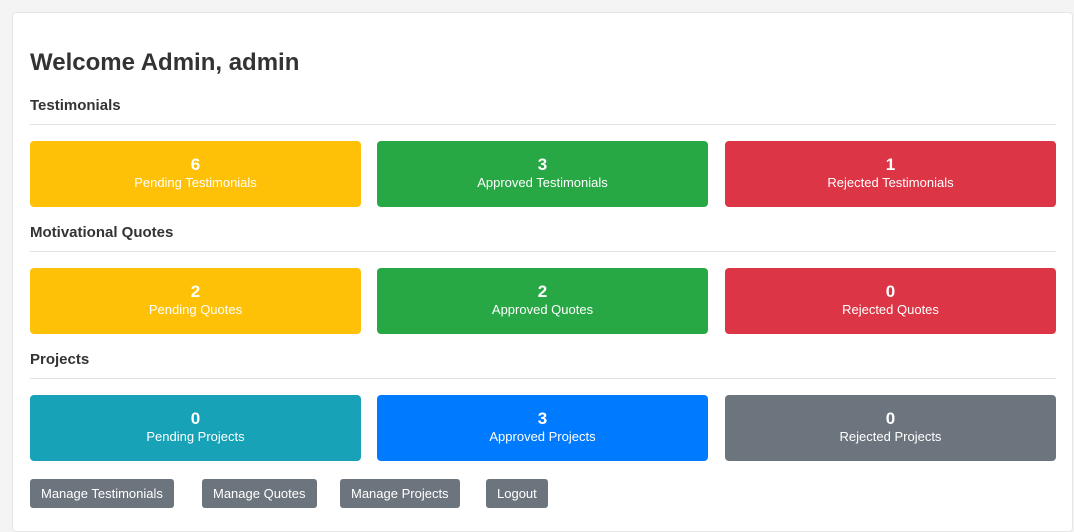 The height and width of the screenshot is (532, 1074). What do you see at coordinates (542, 182) in the screenshot?
I see `card-label: Approved Testimonials` at bounding box center [542, 182].